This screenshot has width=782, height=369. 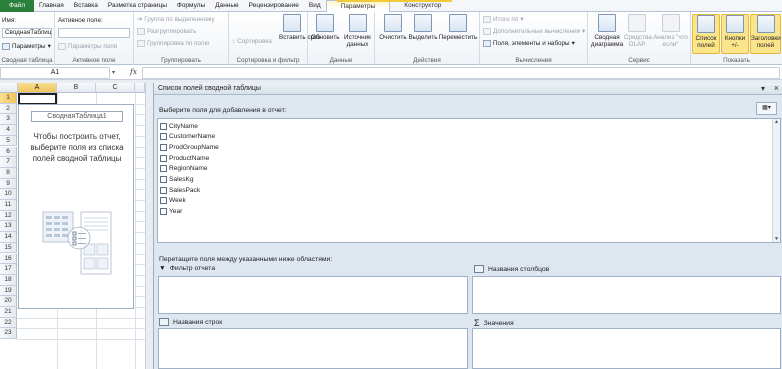 What do you see at coordinates (173, 43) in the screenshot?
I see `group-field-button: Группировка по полю` at bounding box center [173, 43].